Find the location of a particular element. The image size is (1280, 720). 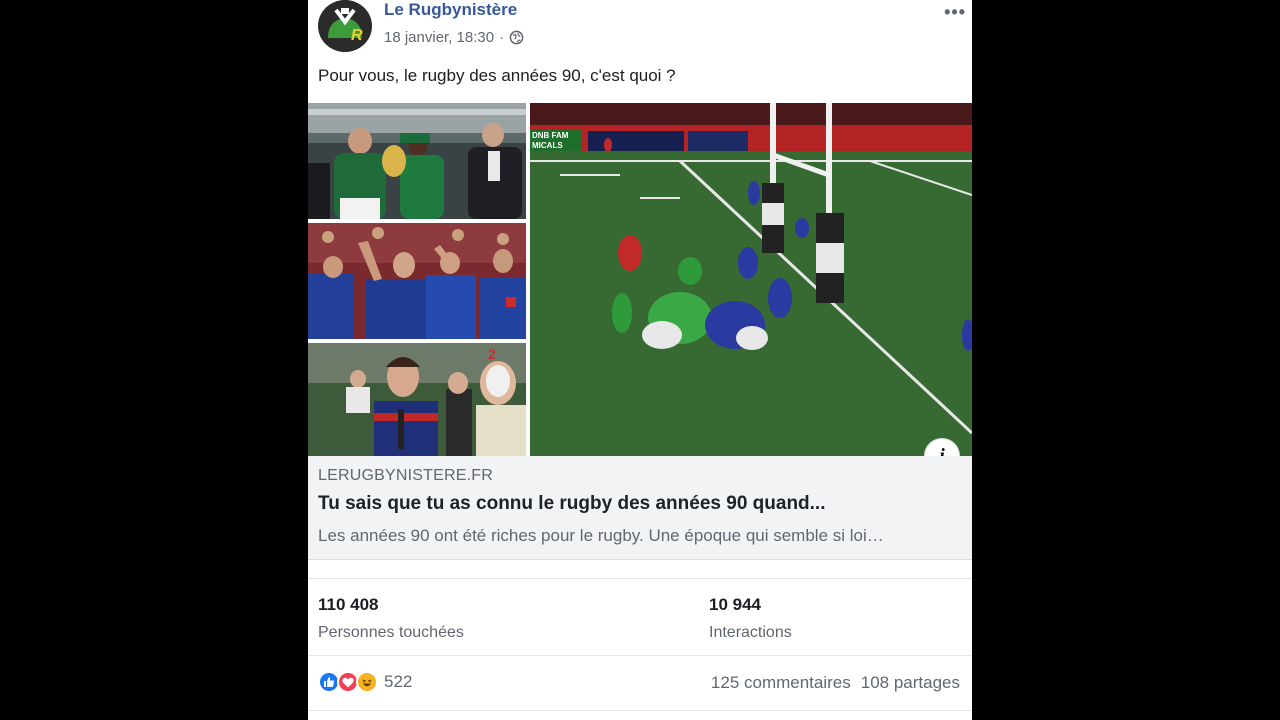

post-meta: 18 janvier, 18:30 · is located at coordinates (454, 37).